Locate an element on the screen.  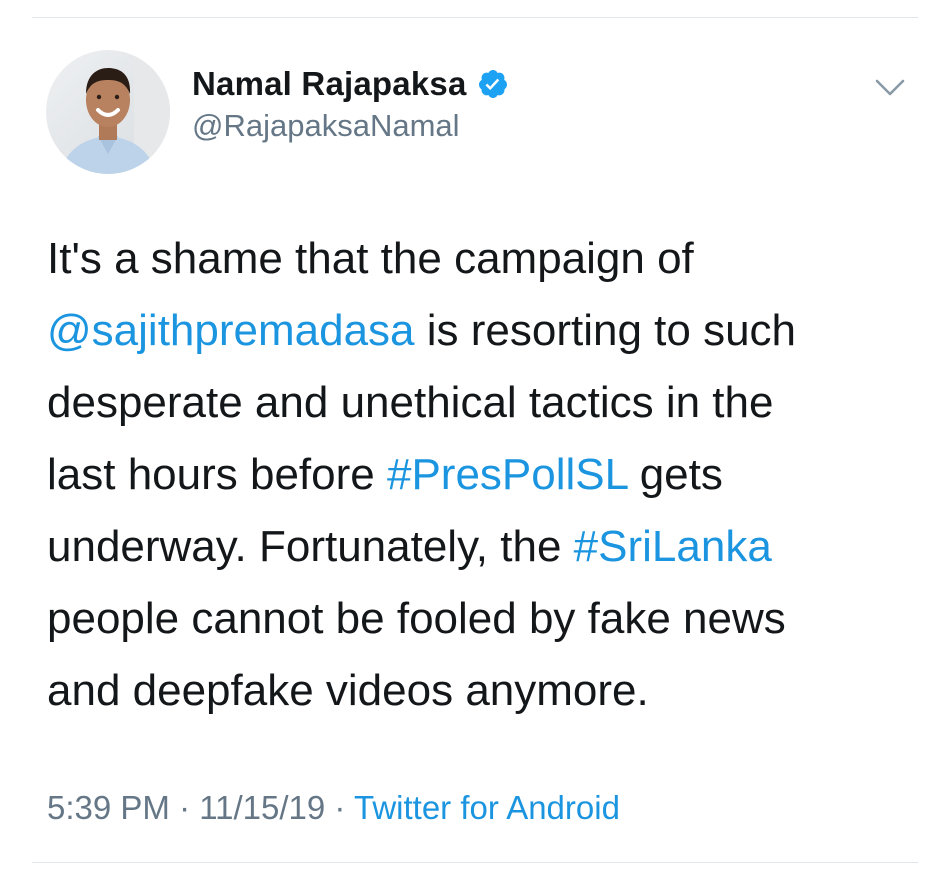
hashtag-link: #SriLanka is located at coordinates (673, 546).